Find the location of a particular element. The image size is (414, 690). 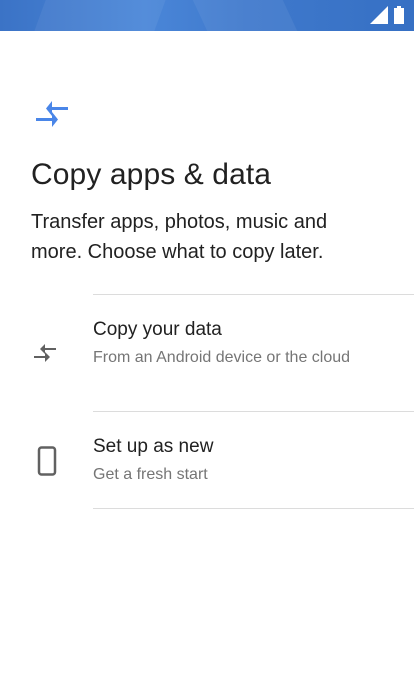

option-subtitle: From an Android device or the cloud is located at coordinates (222, 357).